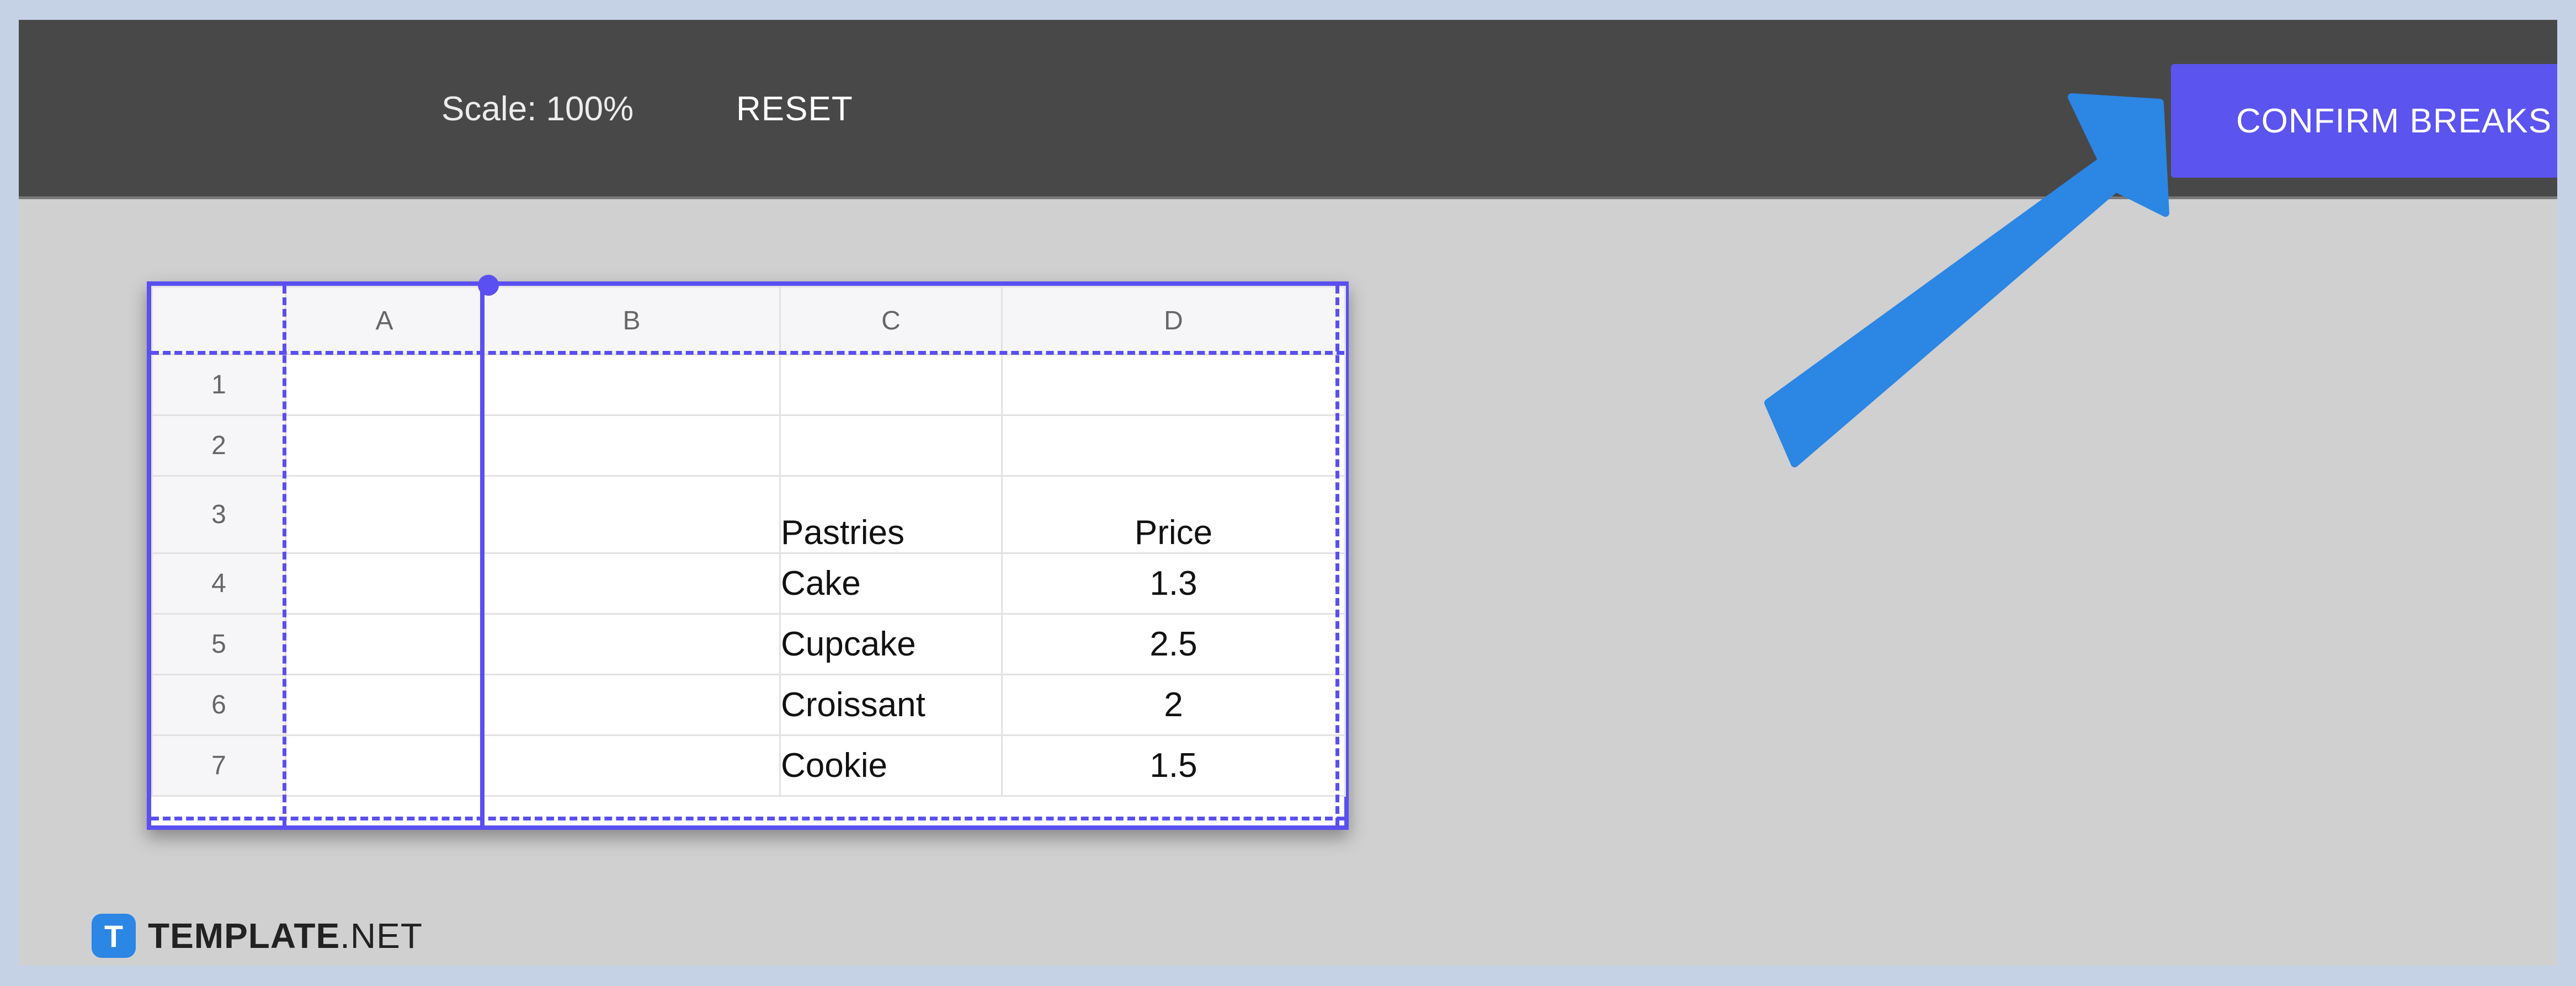 This screenshot has height=986, width=2576. I want to click on logo-wordmark: TEMPLATE.NET, so click(285, 935).